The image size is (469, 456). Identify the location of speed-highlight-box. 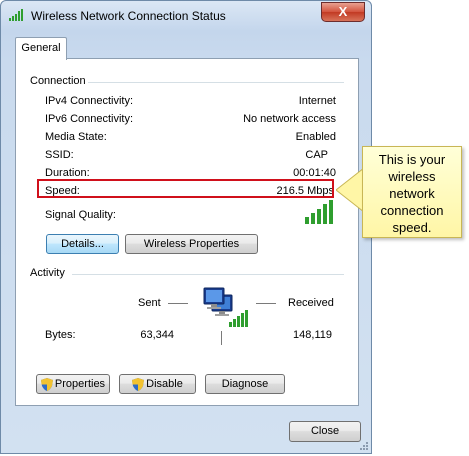
(185, 188).